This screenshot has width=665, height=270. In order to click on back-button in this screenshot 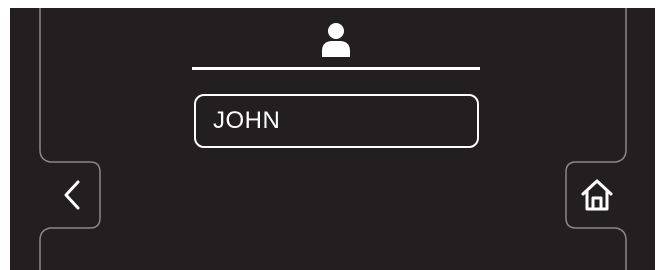, I will do `click(72, 195)`.